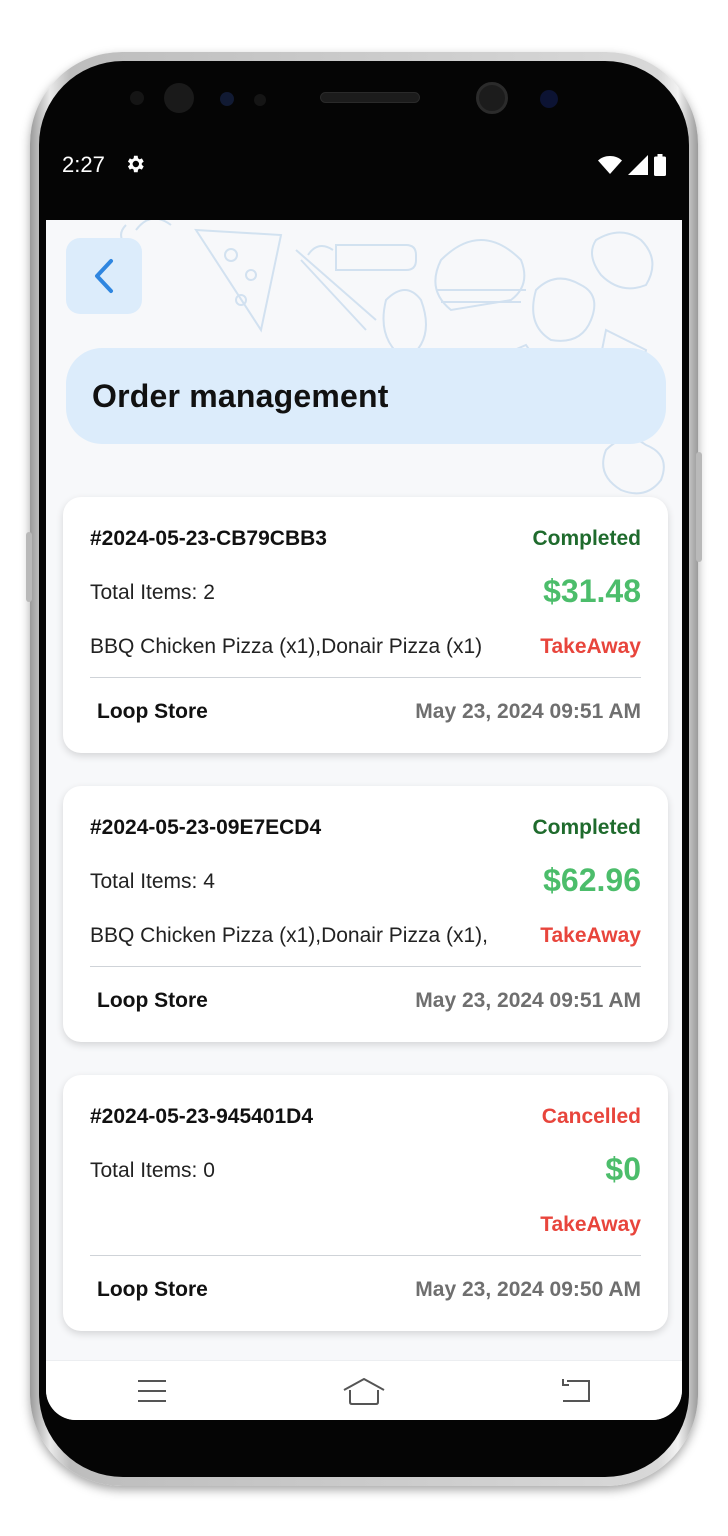 This screenshot has width=728, height=1536. What do you see at coordinates (638, 167) in the screenshot?
I see `signal-icon` at bounding box center [638, 167].